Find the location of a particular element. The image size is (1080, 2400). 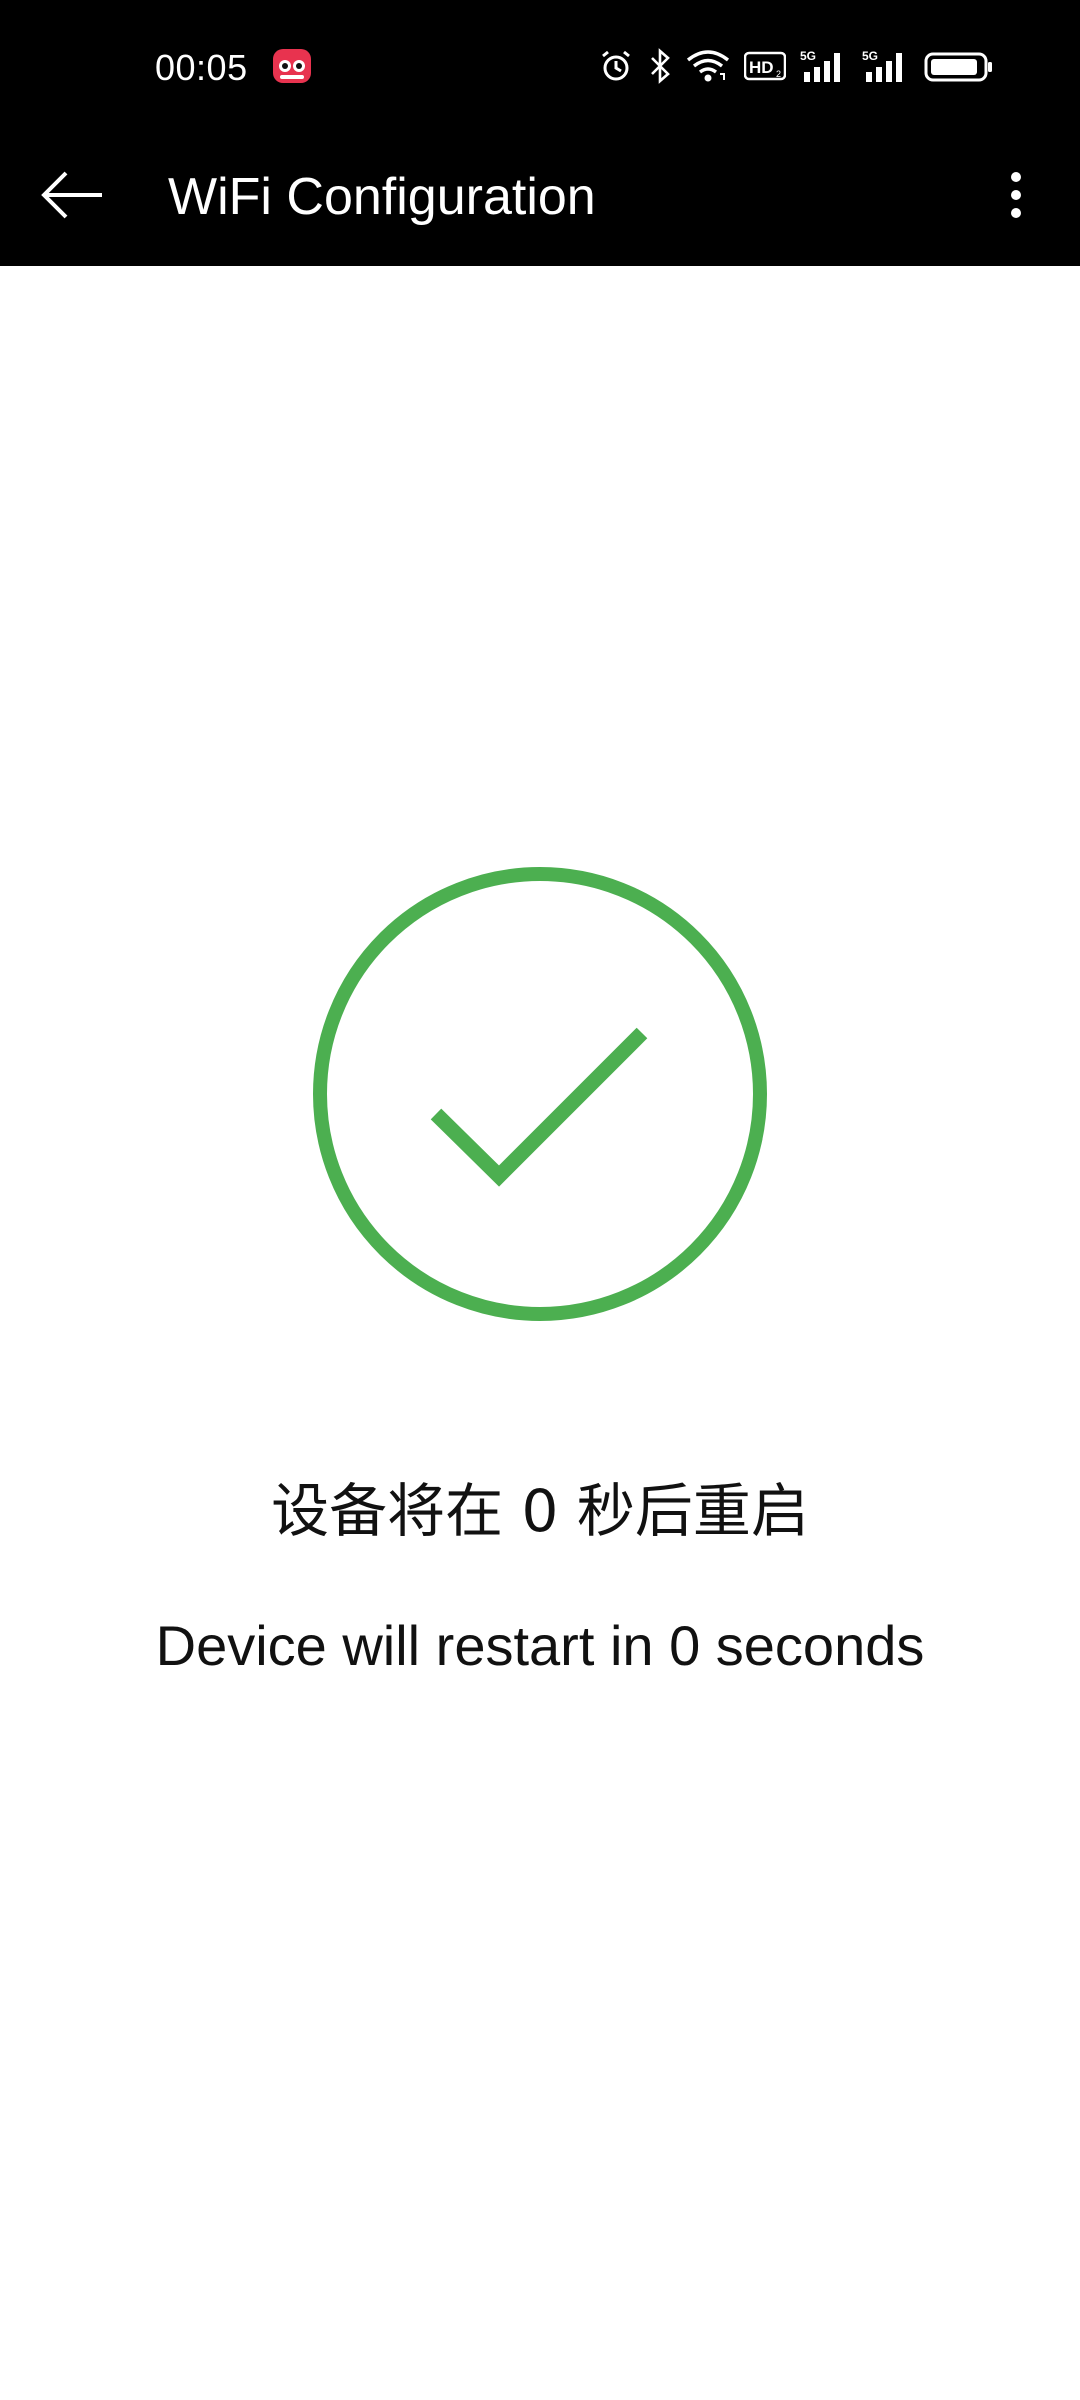

more-vertical-icon is located at coordinates (1016, 197).